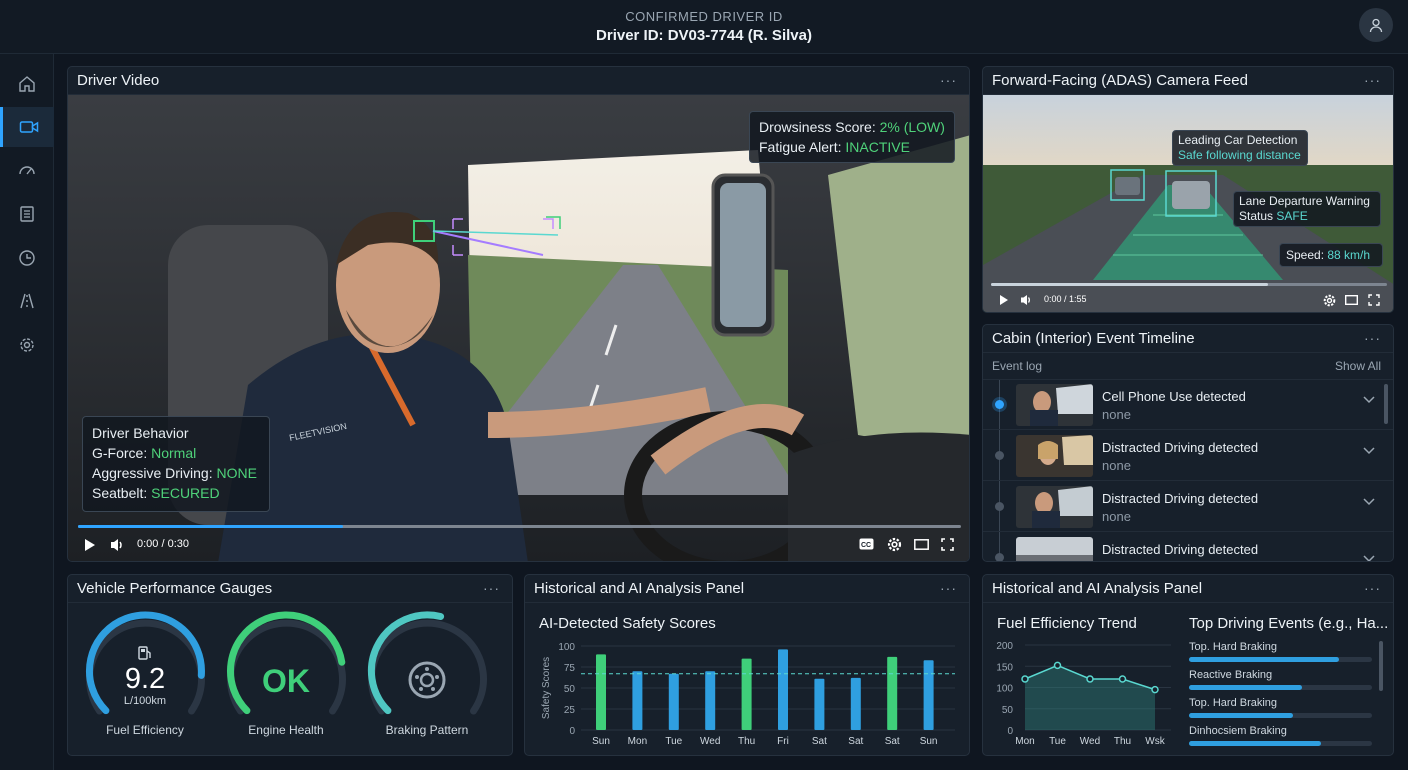  What do you see at coordinates (1372, 588) in the screenshot?
I see `fuel-panel-menu-button: ···` at bounding box center [1372, 588].